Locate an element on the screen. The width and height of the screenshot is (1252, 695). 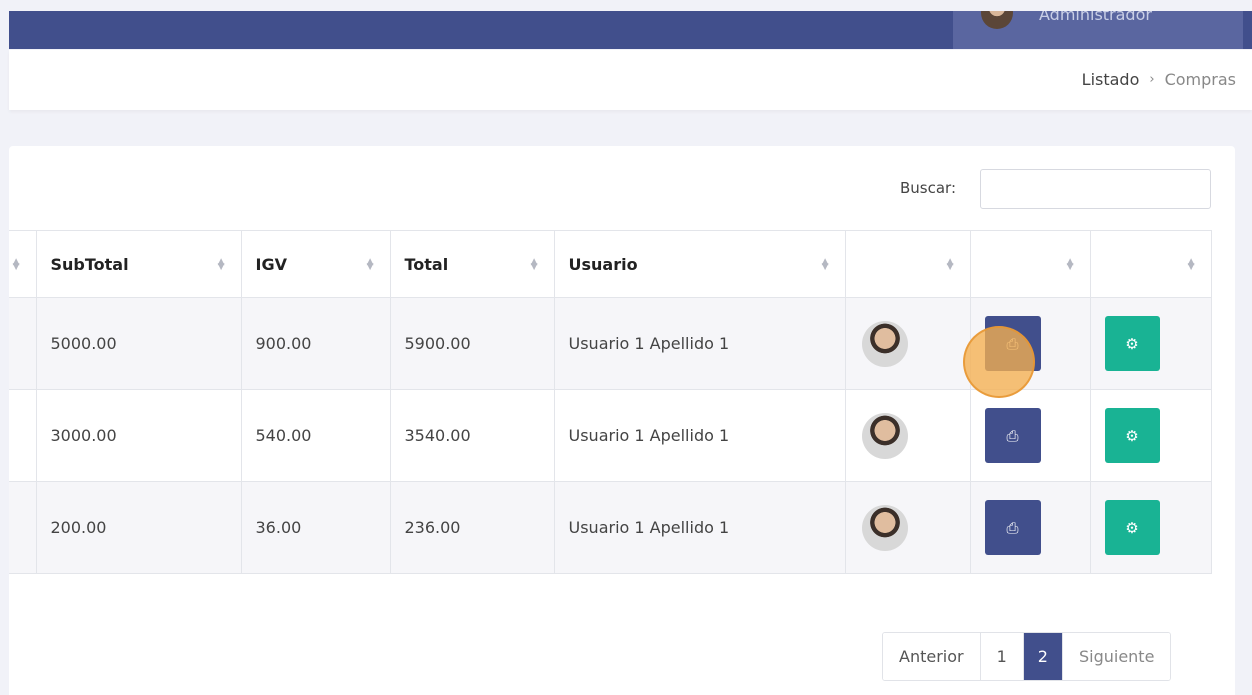
pagination: Anterior 1 2 Siguiente is located at coordinates (1027, 656).